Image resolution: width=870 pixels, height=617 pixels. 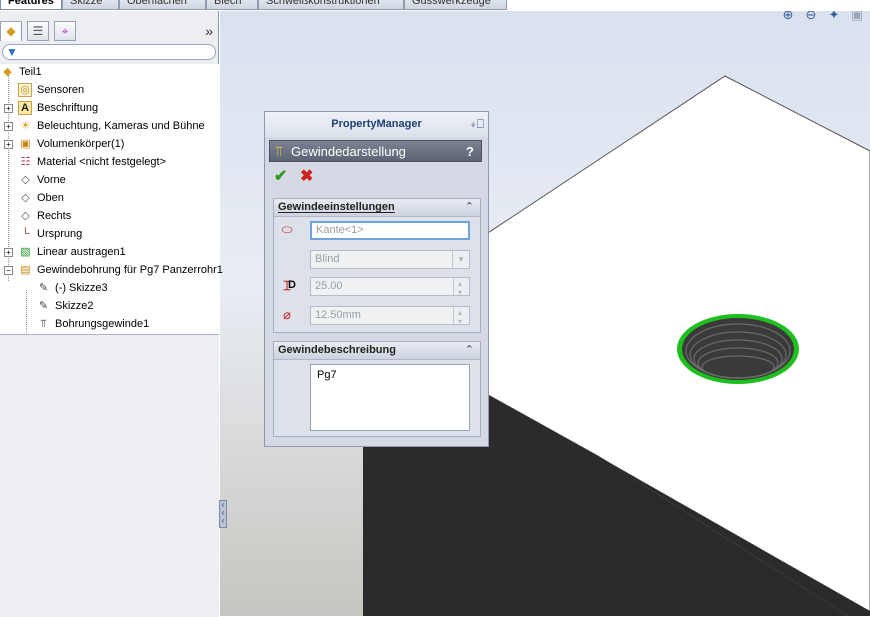 What do you see at coordinates (460, 259) in the screenshot?
I see `chevron-down-icon: ▾` at bounding box center [460, 259].